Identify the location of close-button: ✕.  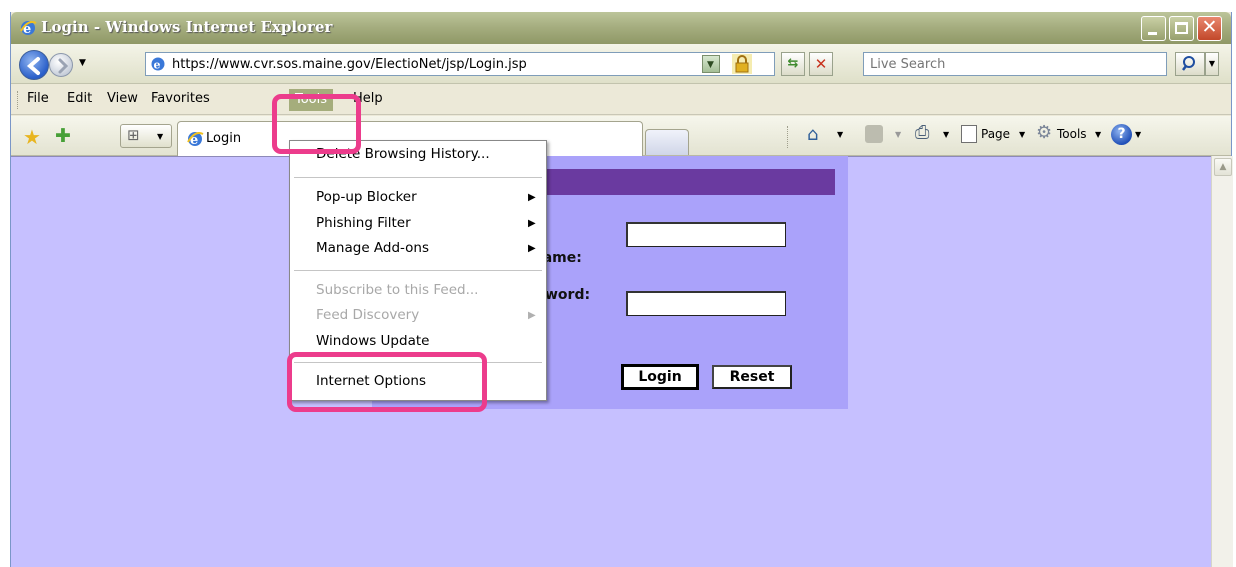
(1209, 28).